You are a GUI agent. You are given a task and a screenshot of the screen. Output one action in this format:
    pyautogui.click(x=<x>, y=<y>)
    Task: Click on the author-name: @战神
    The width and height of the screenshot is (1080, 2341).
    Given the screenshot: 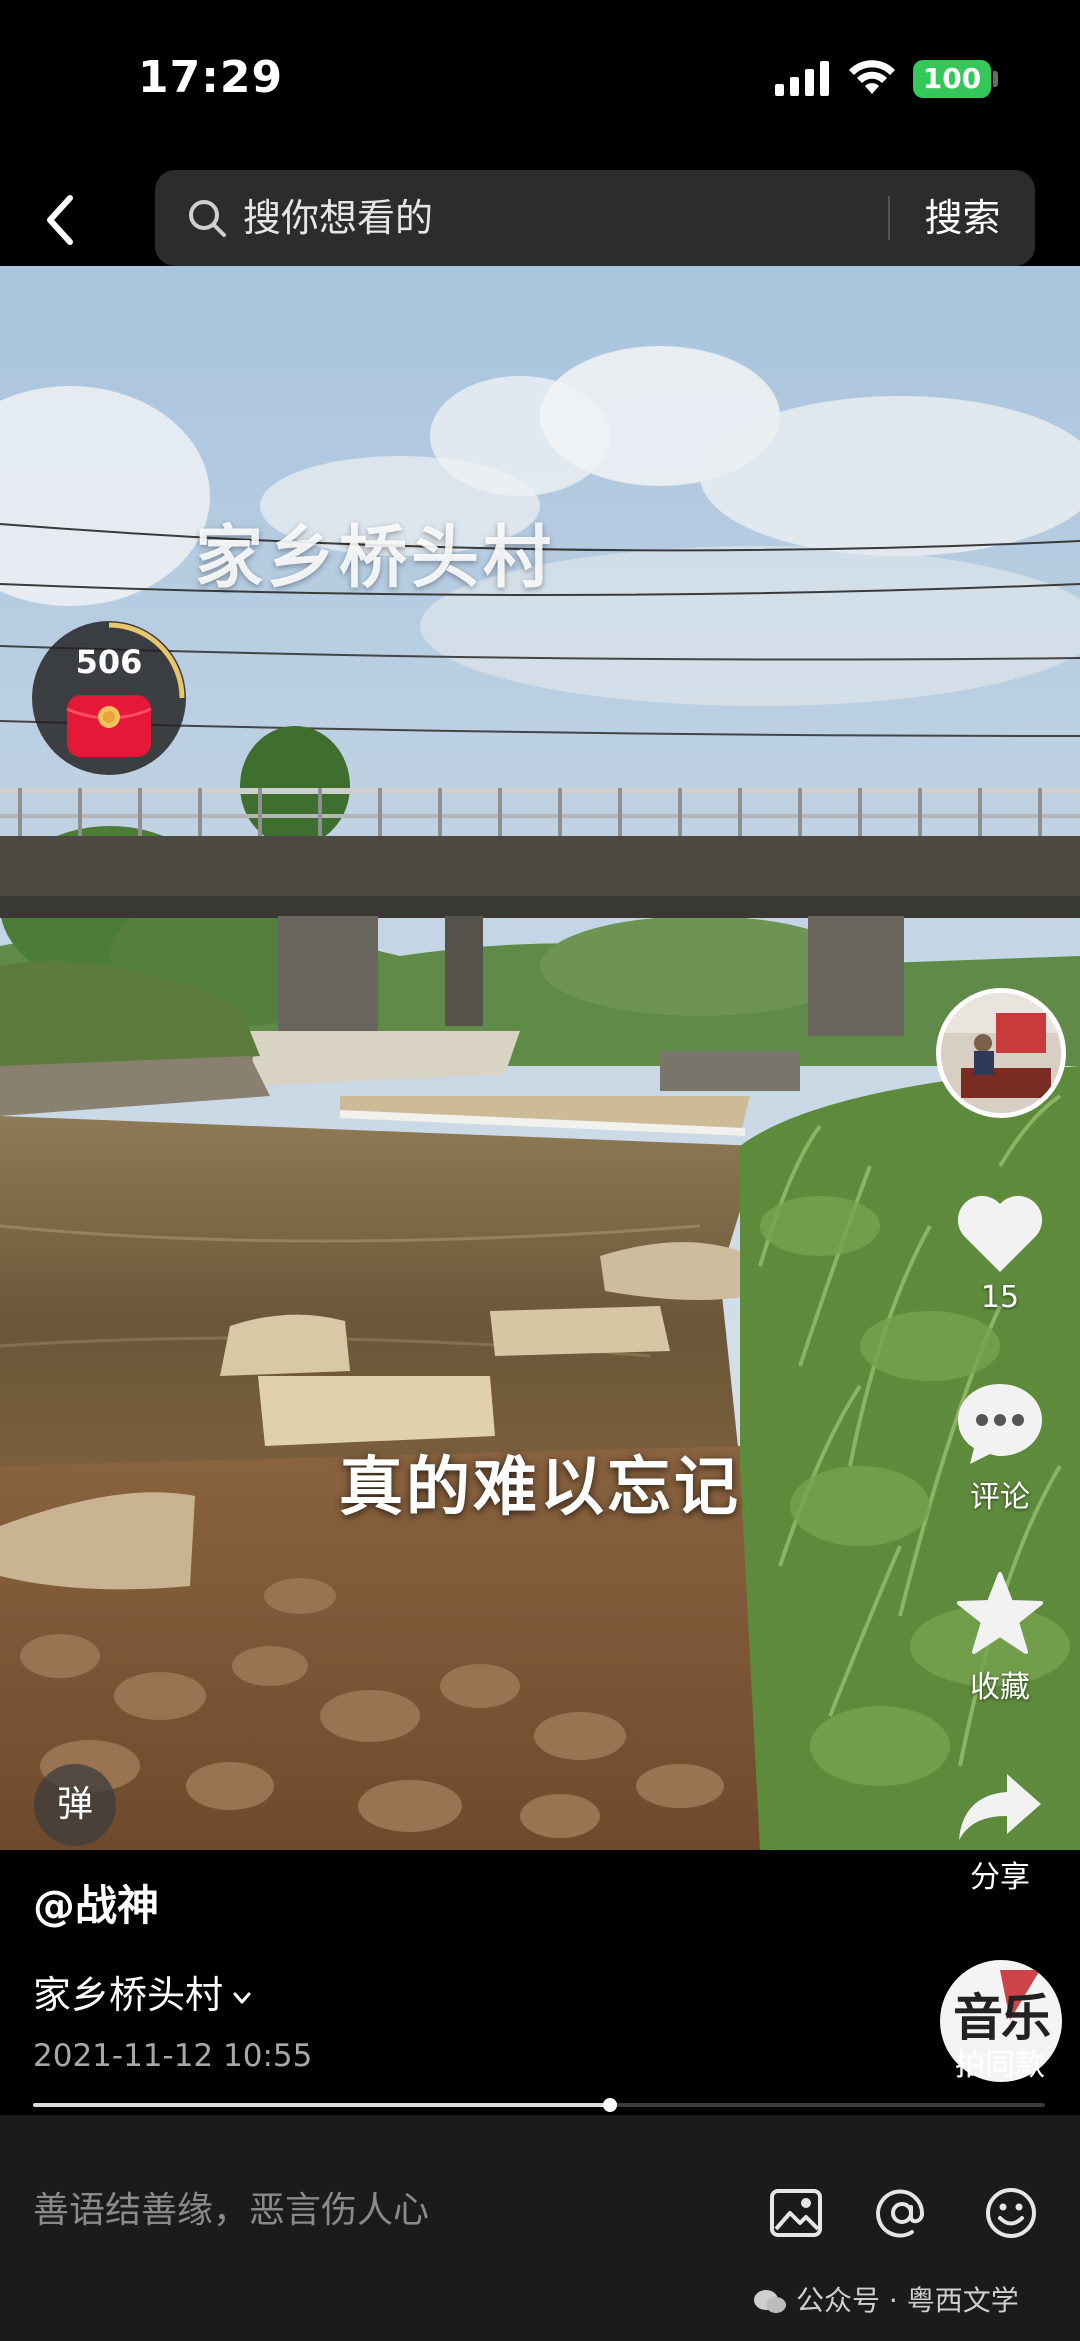 What is the action you would take?
    pyautogui.click(x=96, y=1902)
    